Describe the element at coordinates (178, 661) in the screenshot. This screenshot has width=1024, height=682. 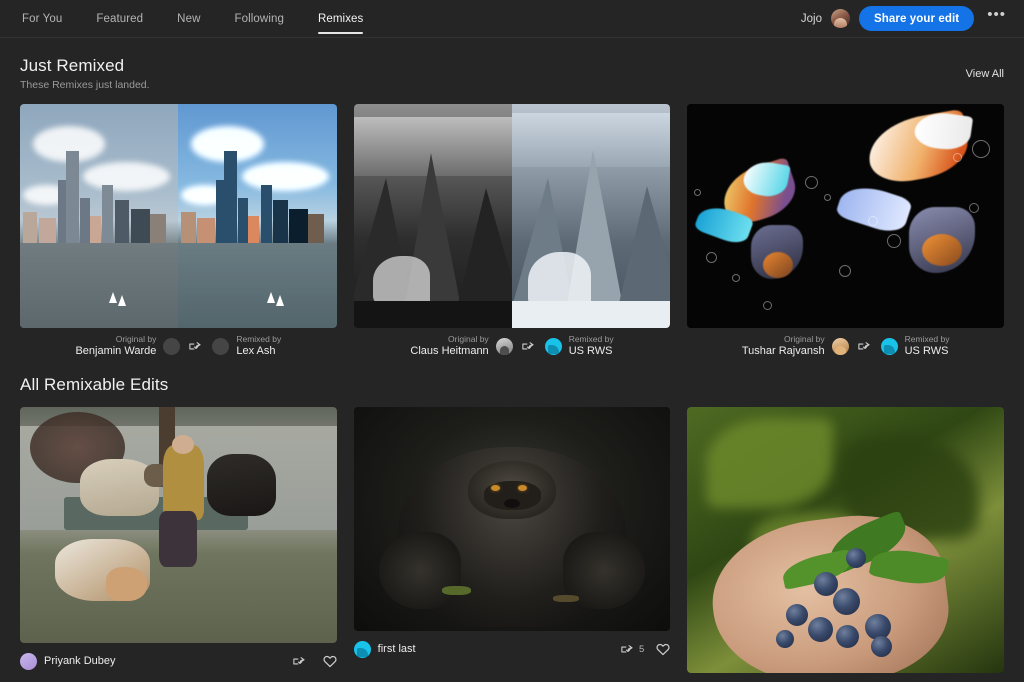
I see `card-footer: Priyank Dubey` at that location.